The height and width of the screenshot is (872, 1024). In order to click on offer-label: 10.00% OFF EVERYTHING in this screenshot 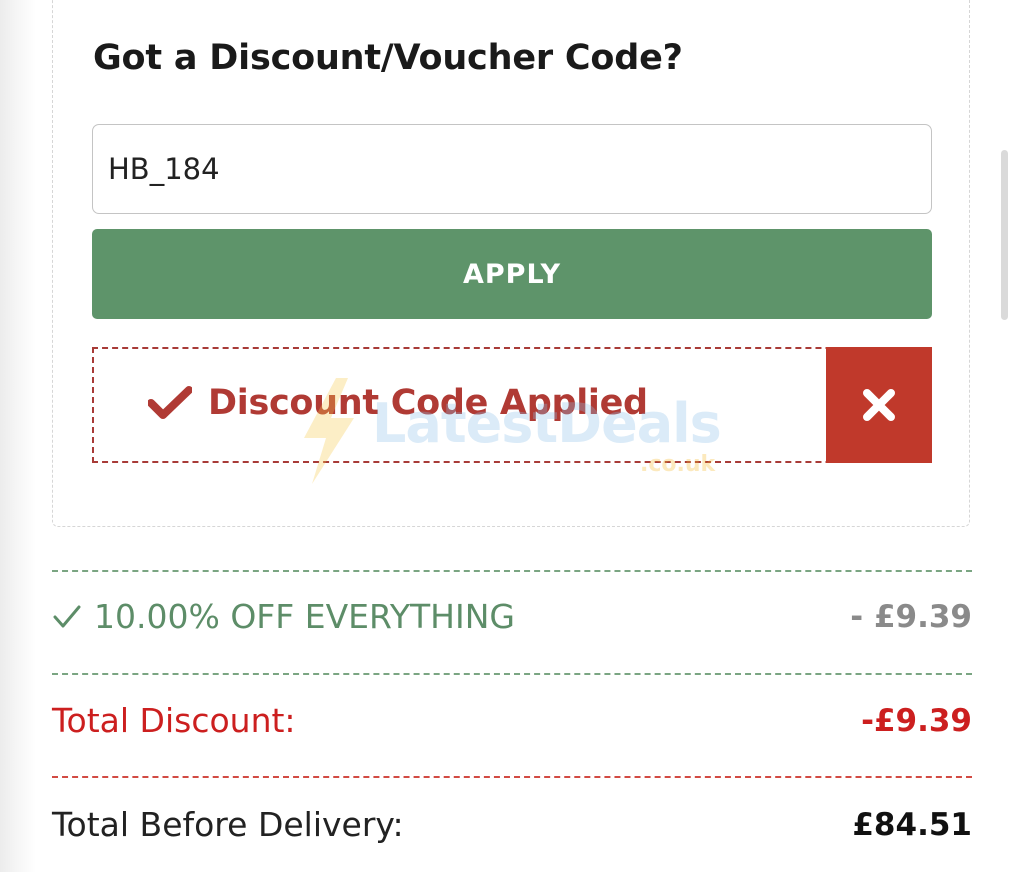, I will do `click(304, 616)`.